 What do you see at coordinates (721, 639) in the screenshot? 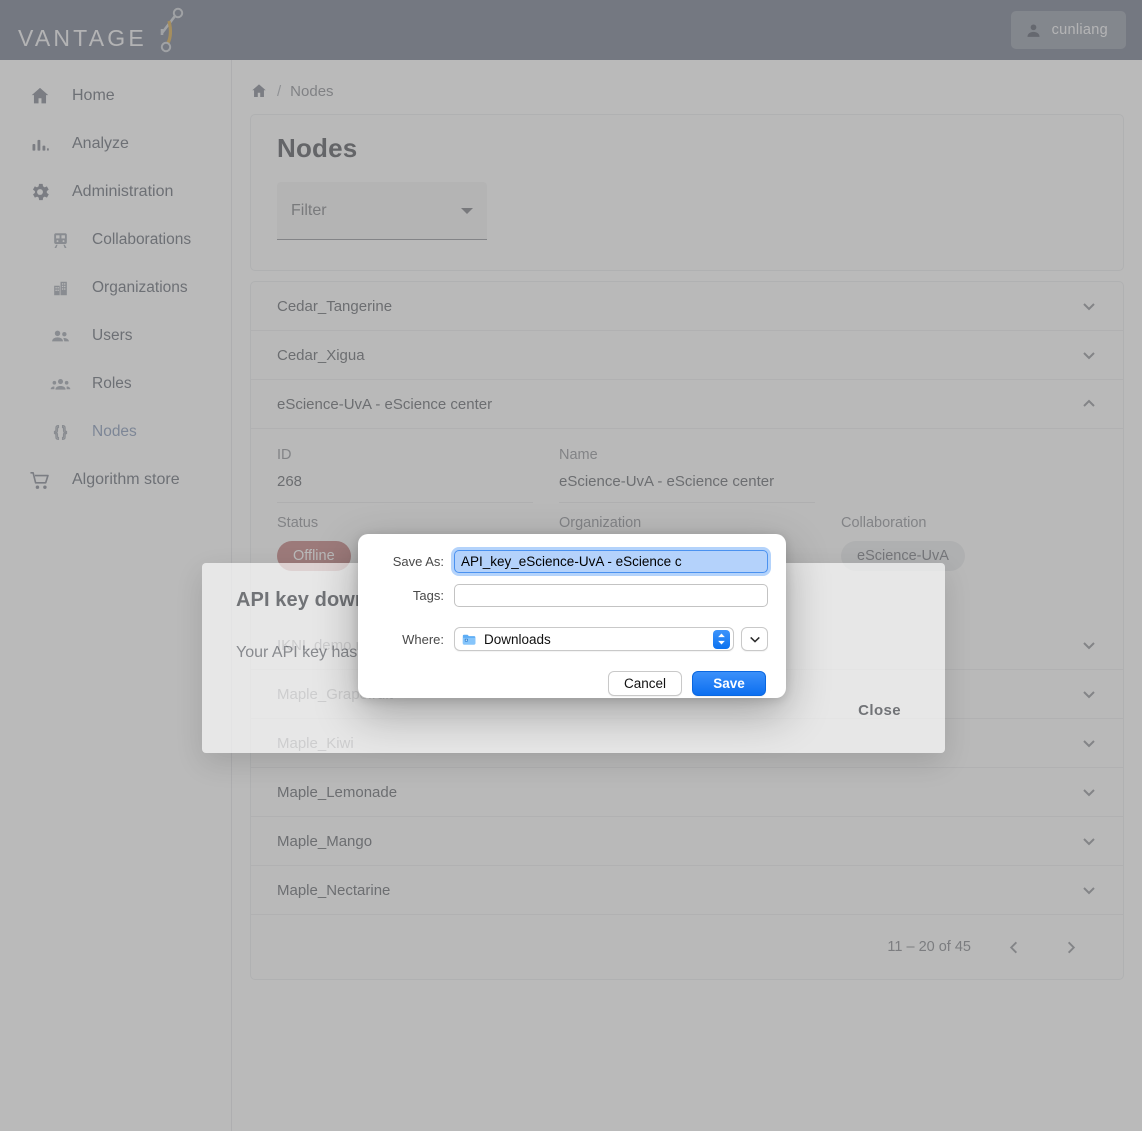
I see `up-down-stepper-icon` at bounding box center [721, 639].